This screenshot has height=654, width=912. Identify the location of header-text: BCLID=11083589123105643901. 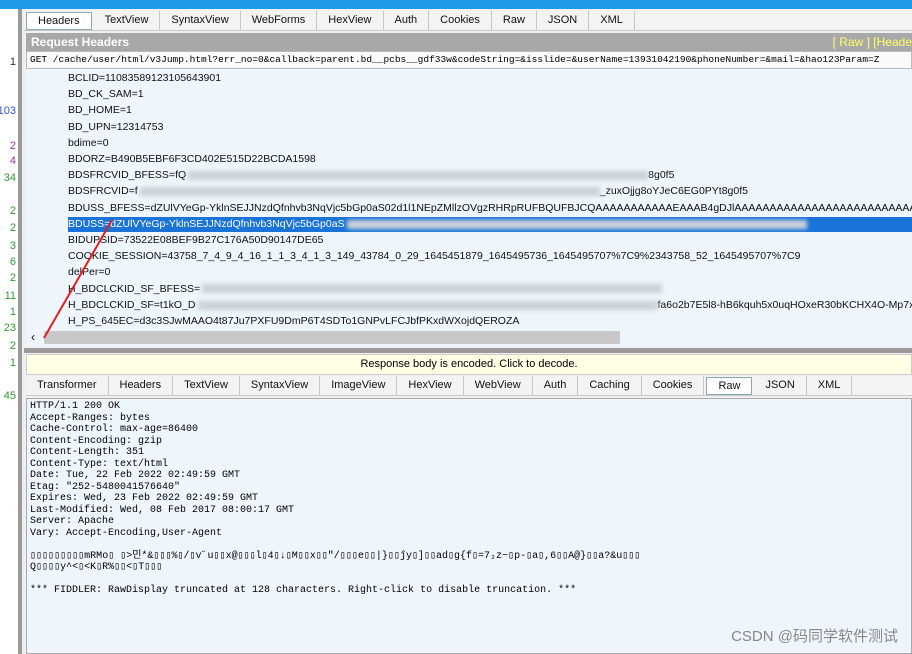
(145, 78).